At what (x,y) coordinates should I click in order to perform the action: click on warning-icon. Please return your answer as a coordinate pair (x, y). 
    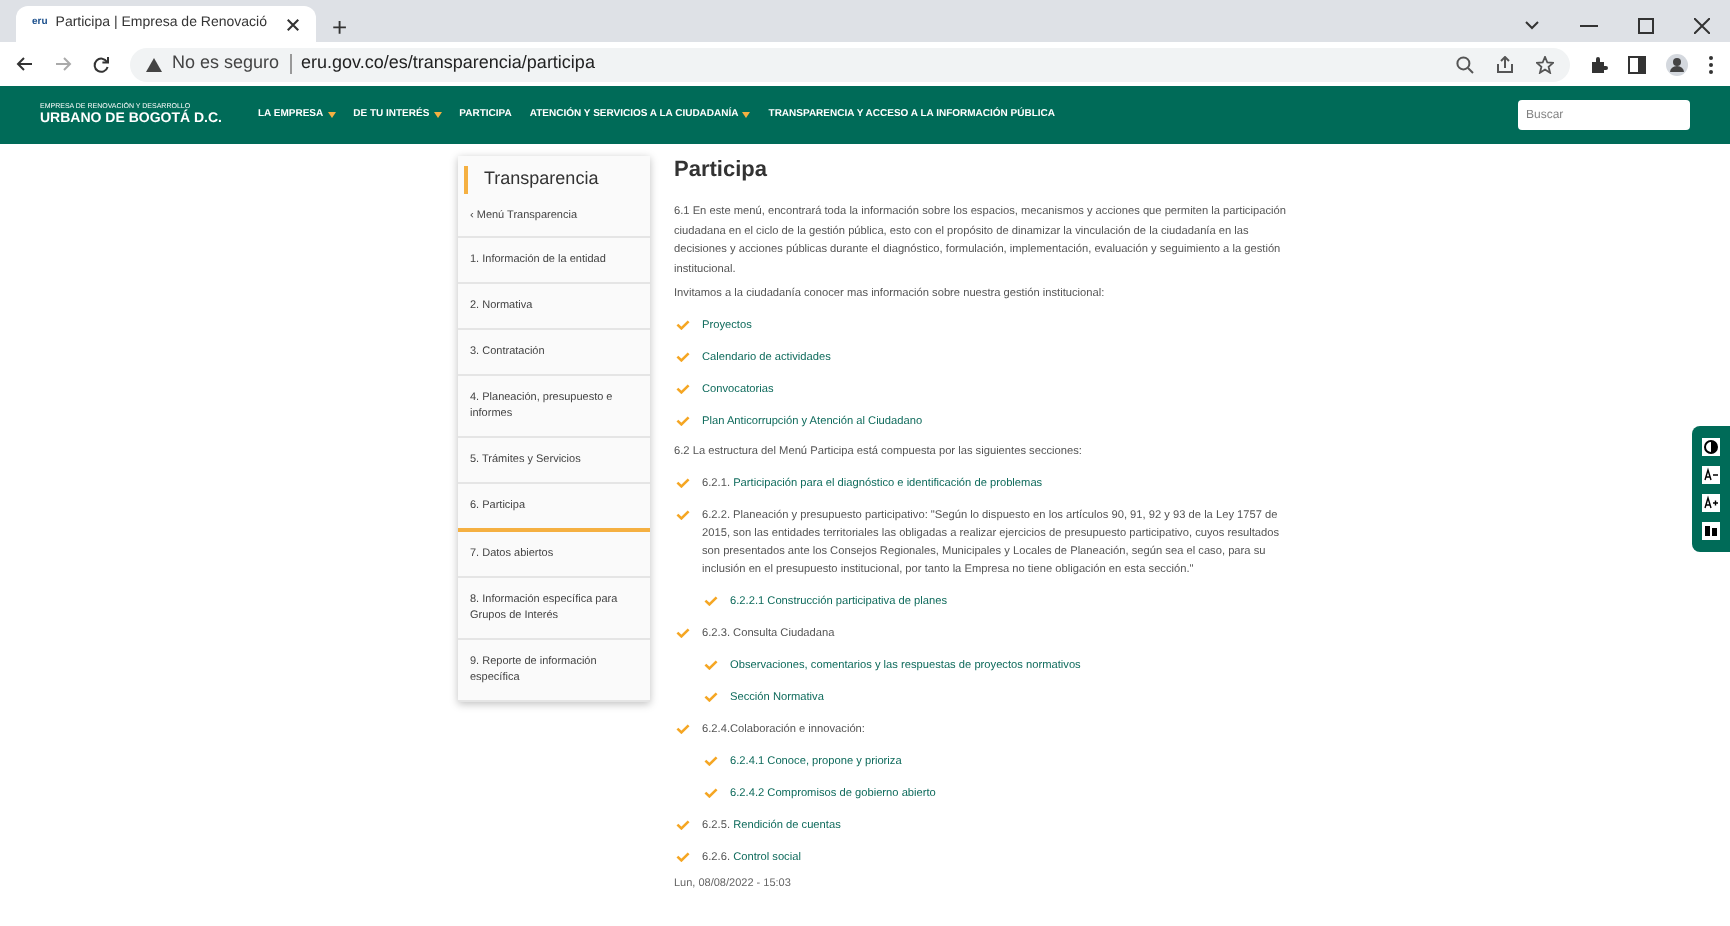
    Looking at the image, I should click on (154, 64).